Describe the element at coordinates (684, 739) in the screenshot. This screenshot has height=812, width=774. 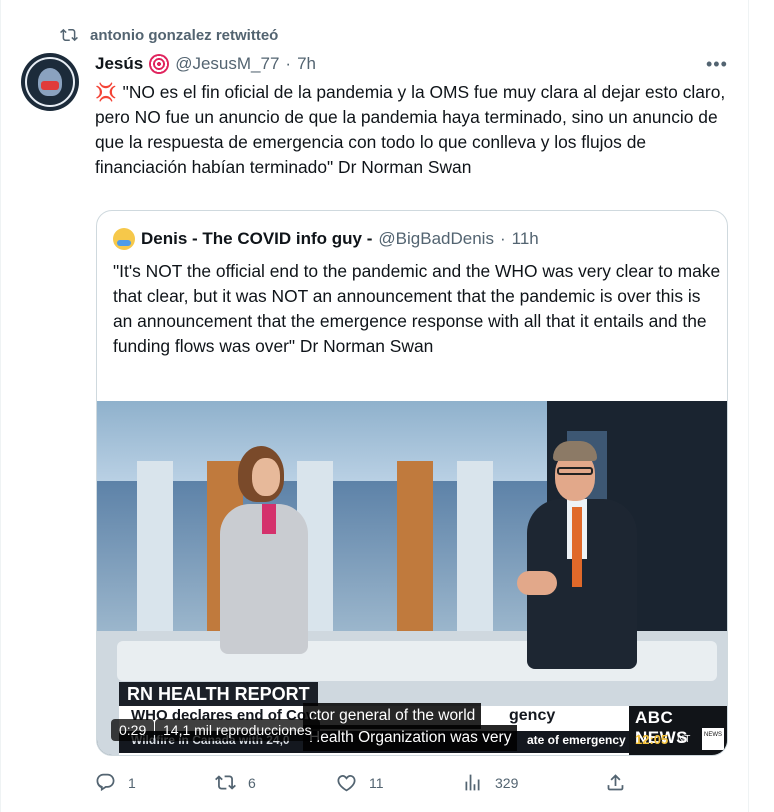
I see `news-timezone: NT` at that location.